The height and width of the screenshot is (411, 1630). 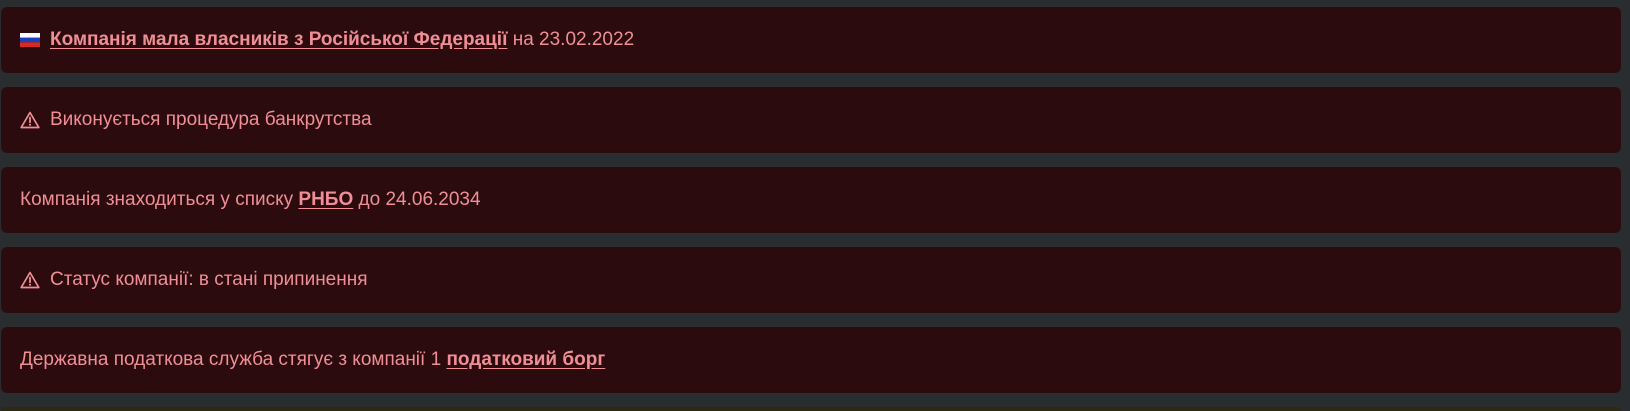 I want to click on bankruptcy-text: Виконується процедура банкрутства, so click(x=211, y=119).